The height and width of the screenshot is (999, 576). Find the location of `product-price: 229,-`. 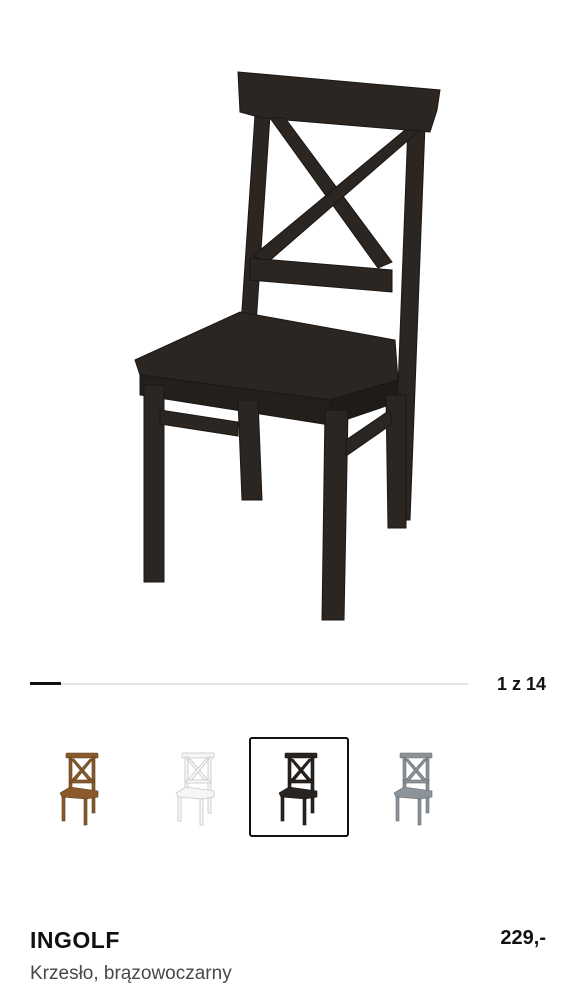

product-price: 229,- is located at coordinates (523, 938).